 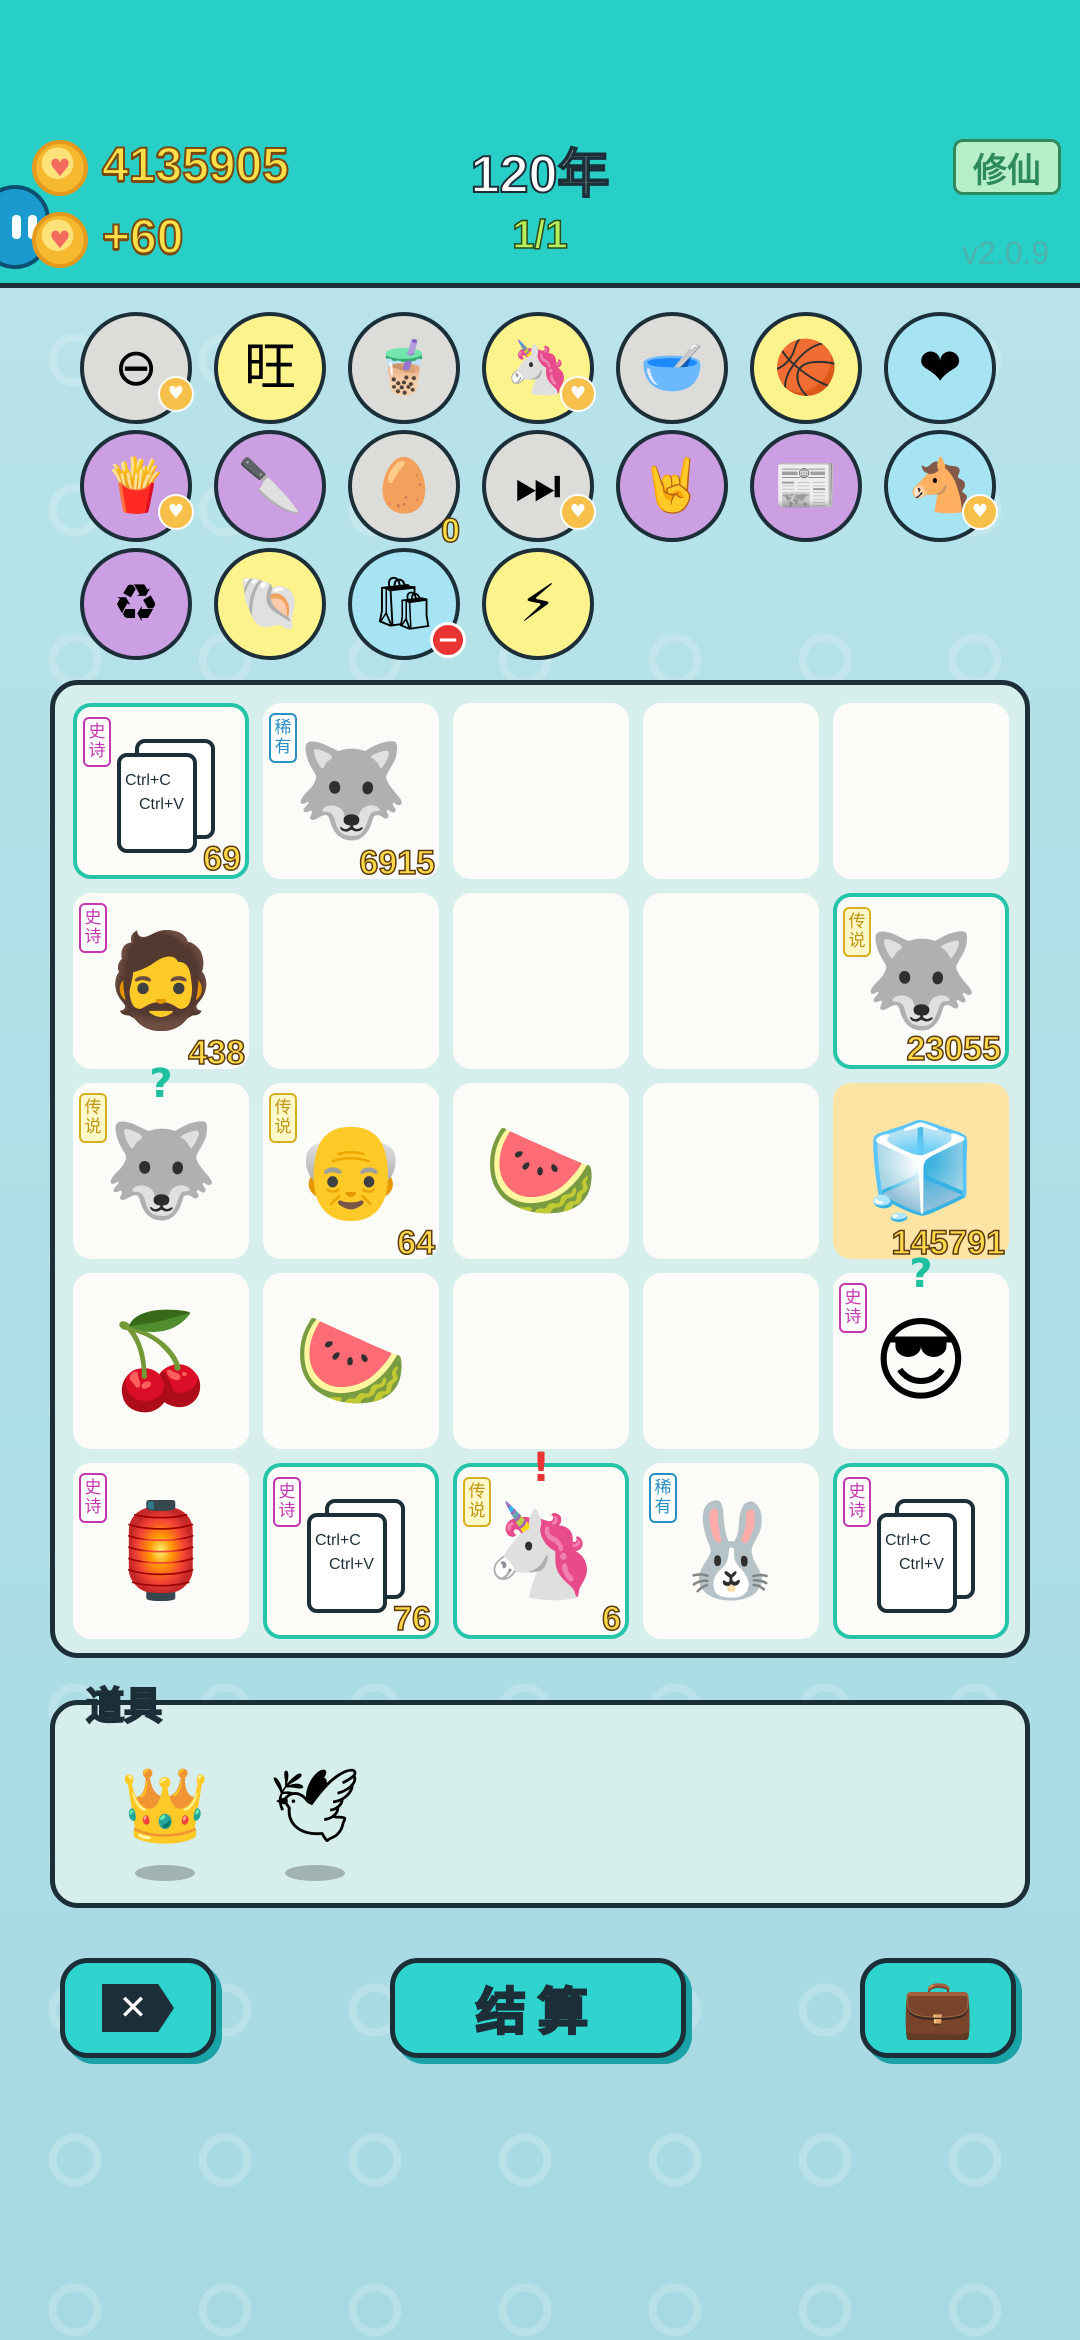 I want to click on rock-hand-icon: 🤘, so click(x=672, y=486).